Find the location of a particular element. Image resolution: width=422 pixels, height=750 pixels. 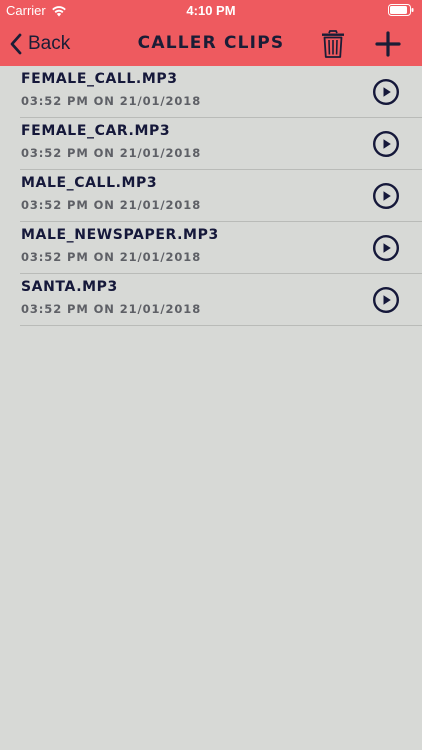

carrier-group: Carrier is located at coordinates (36, 10).